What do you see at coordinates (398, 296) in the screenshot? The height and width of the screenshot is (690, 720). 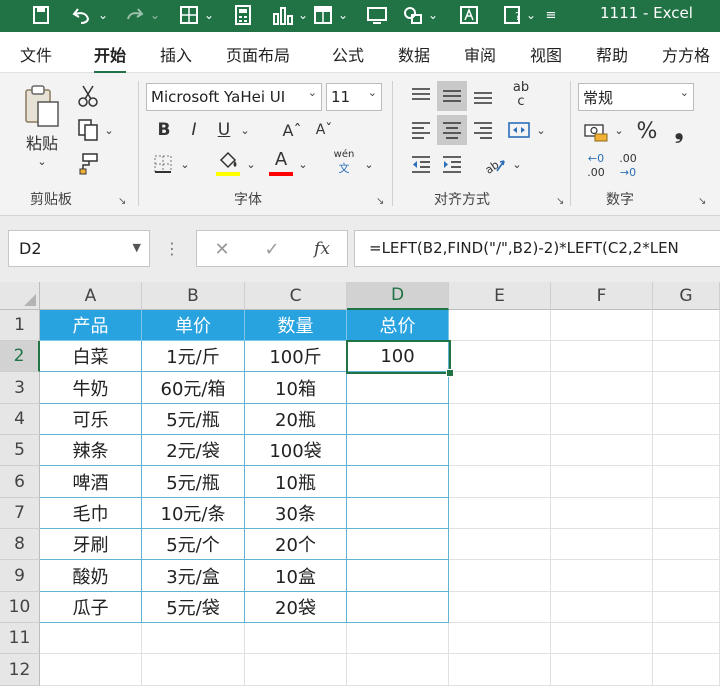 I see `column-header-d: D` at bounding box center [398, 296].